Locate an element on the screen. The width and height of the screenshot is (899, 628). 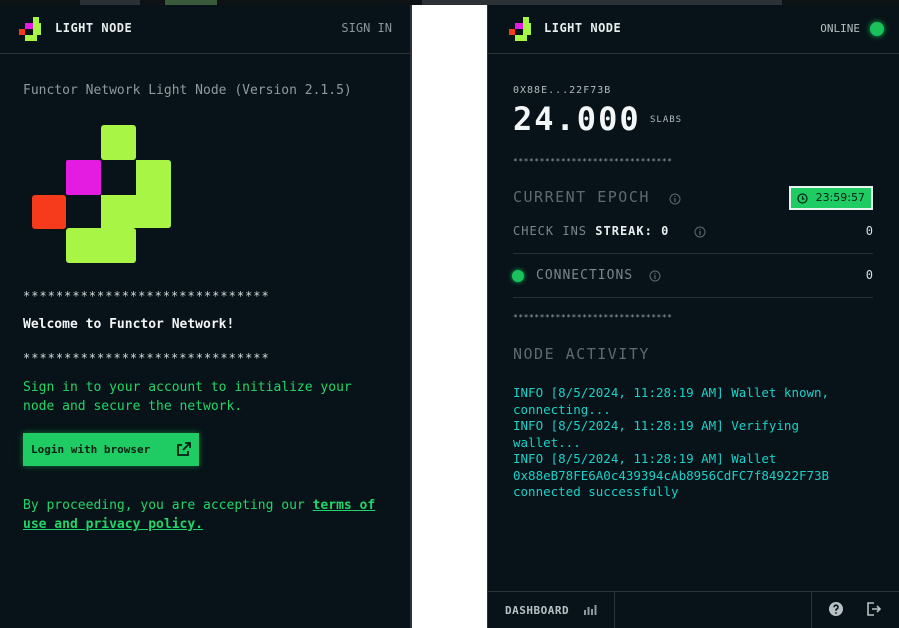
functor-logo-large is located at coordinates (101, 194).